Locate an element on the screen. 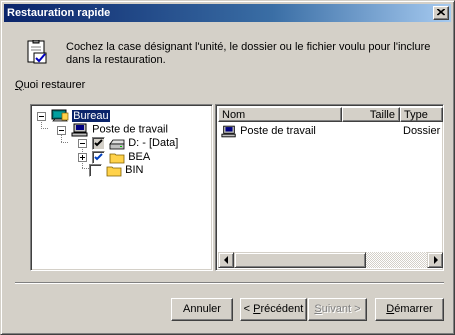 The width and height of the screenshot is (455, 335). desktop-icon is located at coordinates (60, 115).